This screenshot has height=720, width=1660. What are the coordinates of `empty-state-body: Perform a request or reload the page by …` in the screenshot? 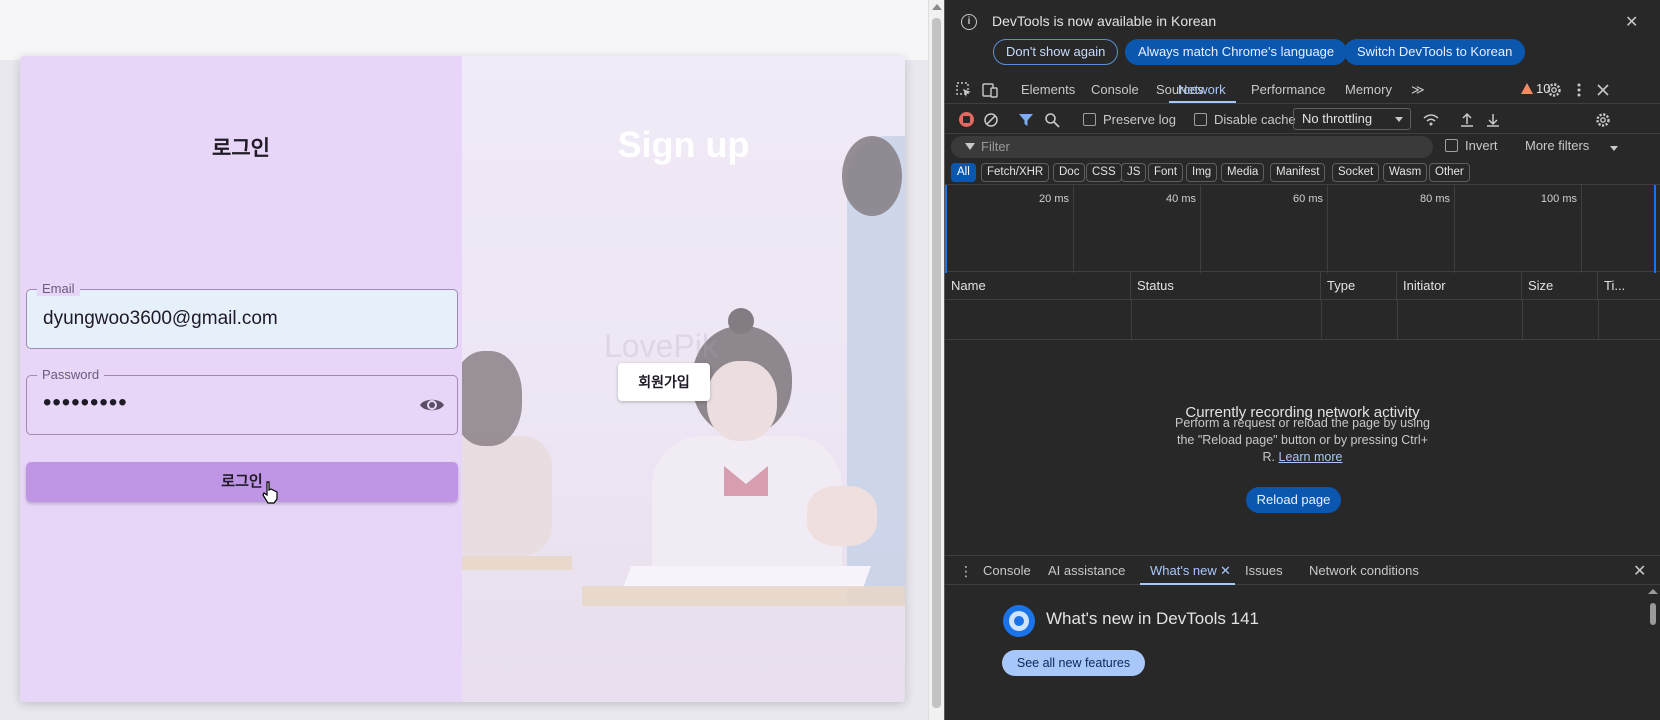 It's located at (1302, 440).